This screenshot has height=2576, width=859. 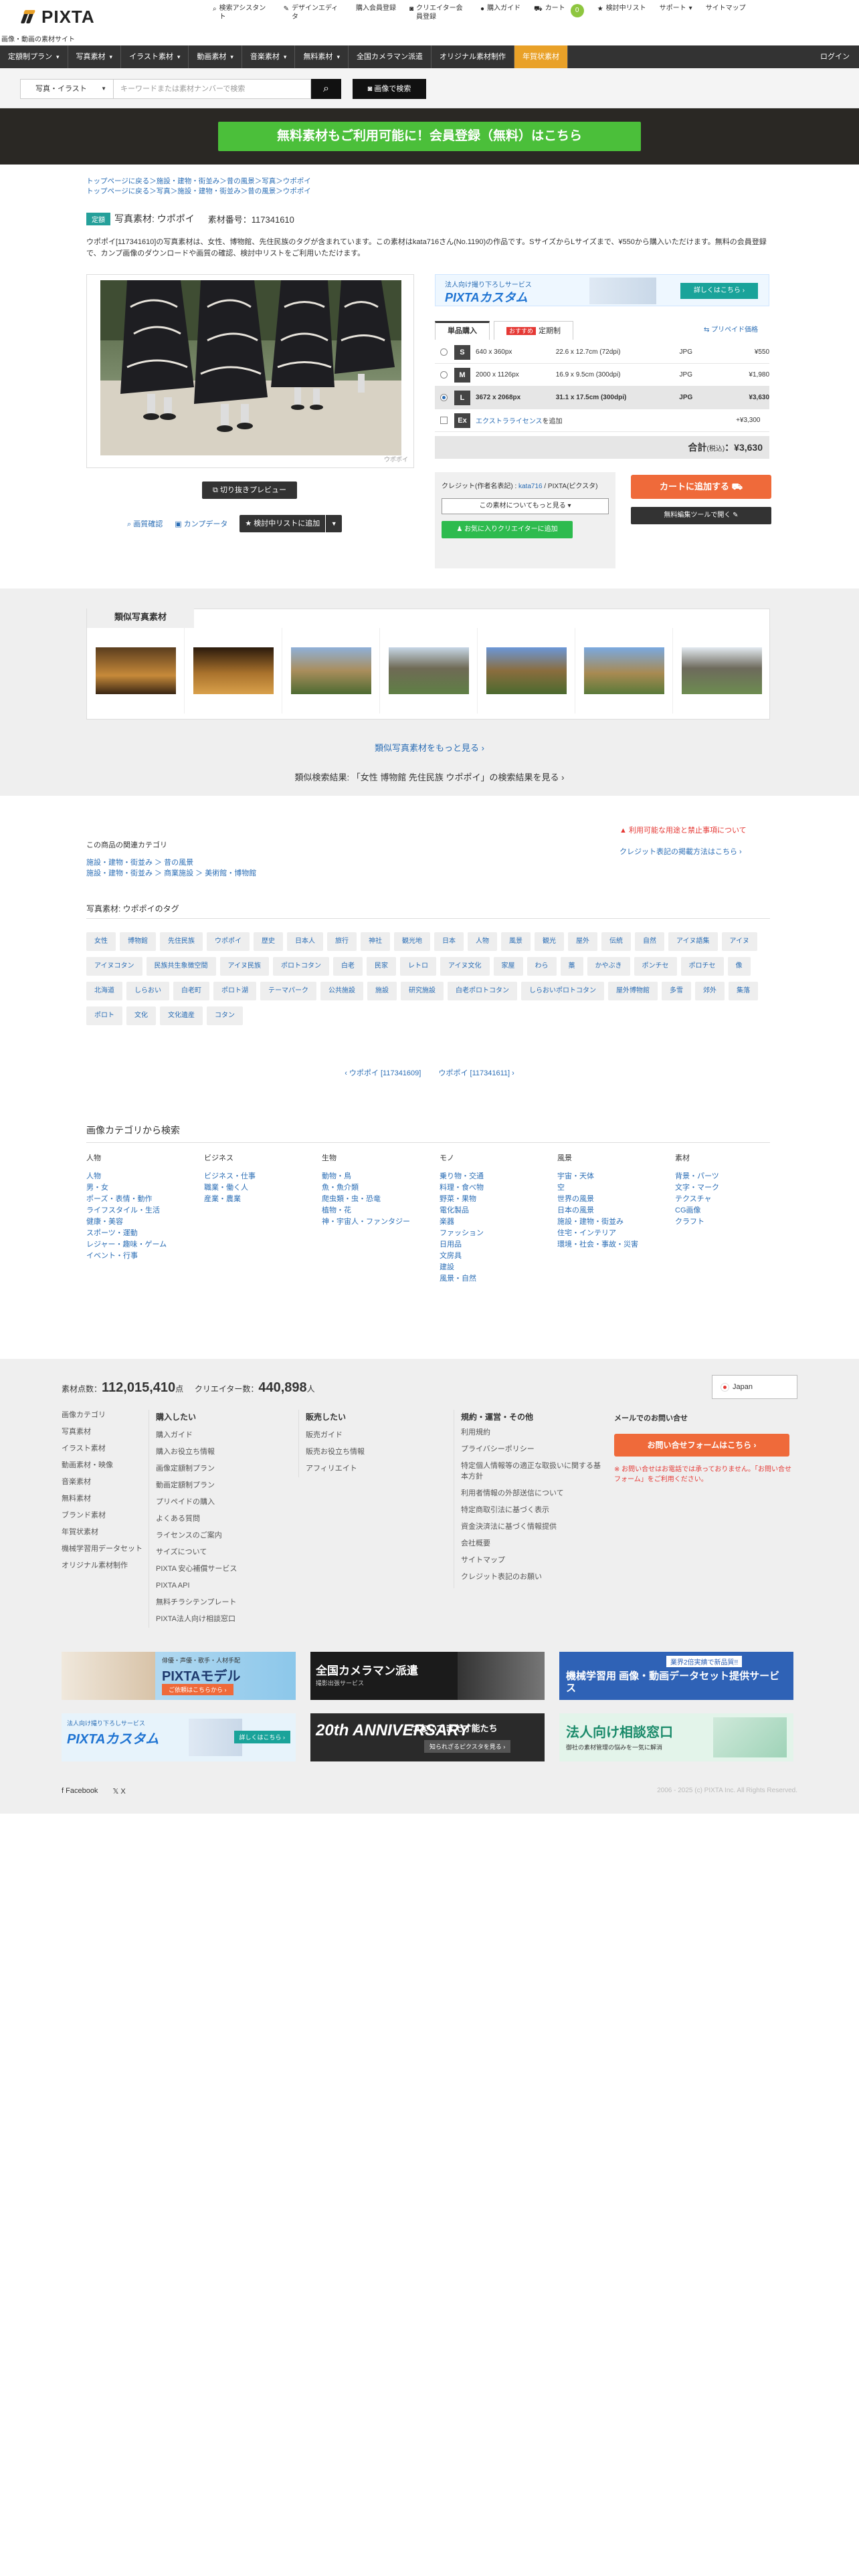 What do you see at coordinates (602, 290) in the screenshot?
I see `pixta-custom-banner: 法人向け撮り下ろしサービス PIXTAカスタム 詳しくはこちら ›` at bounding box center [602, 290].